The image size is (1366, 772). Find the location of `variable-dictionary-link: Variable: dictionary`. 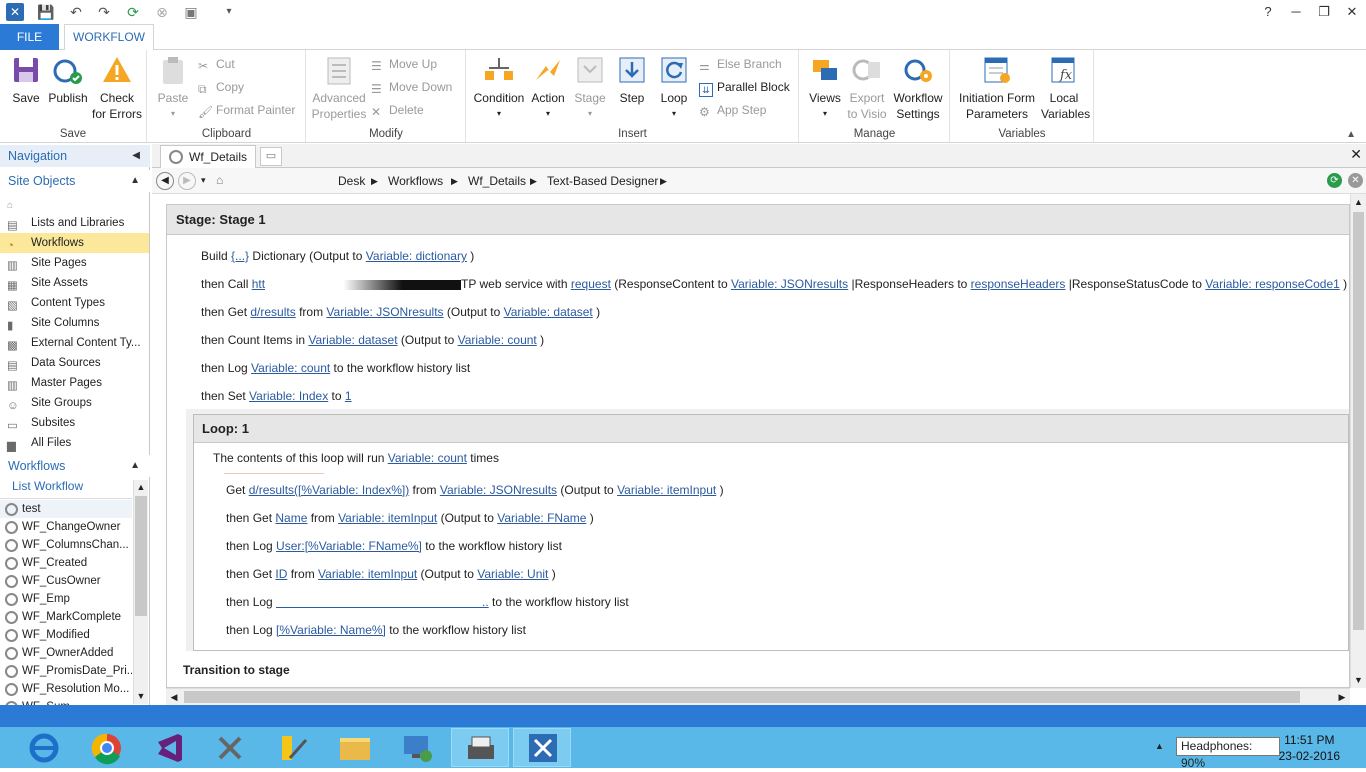

variable-dictionary-link: Variable: dictionary is located at coordinates (416, 256).